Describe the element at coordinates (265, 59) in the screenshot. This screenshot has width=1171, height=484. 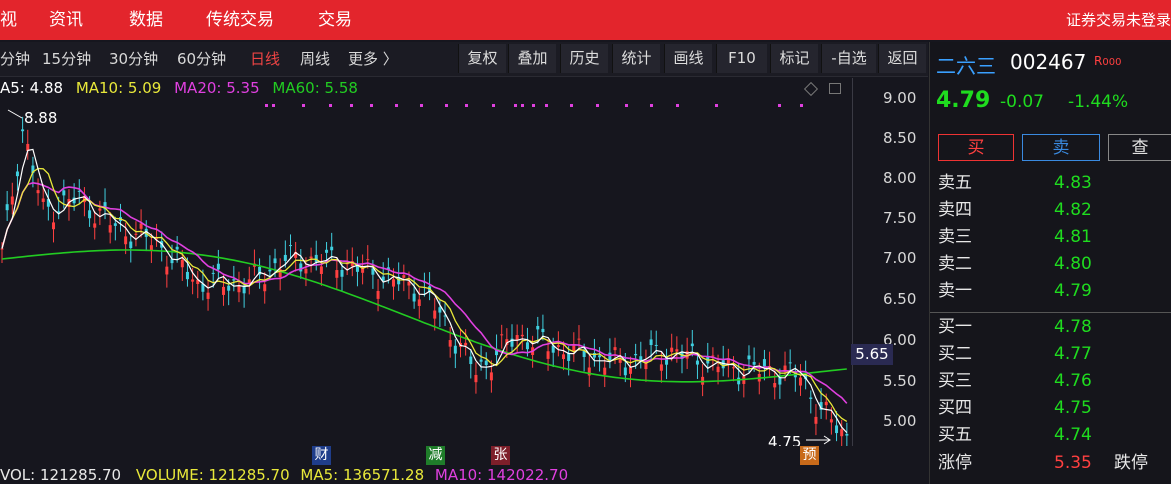
I see `period-daily: 日线` at that location.